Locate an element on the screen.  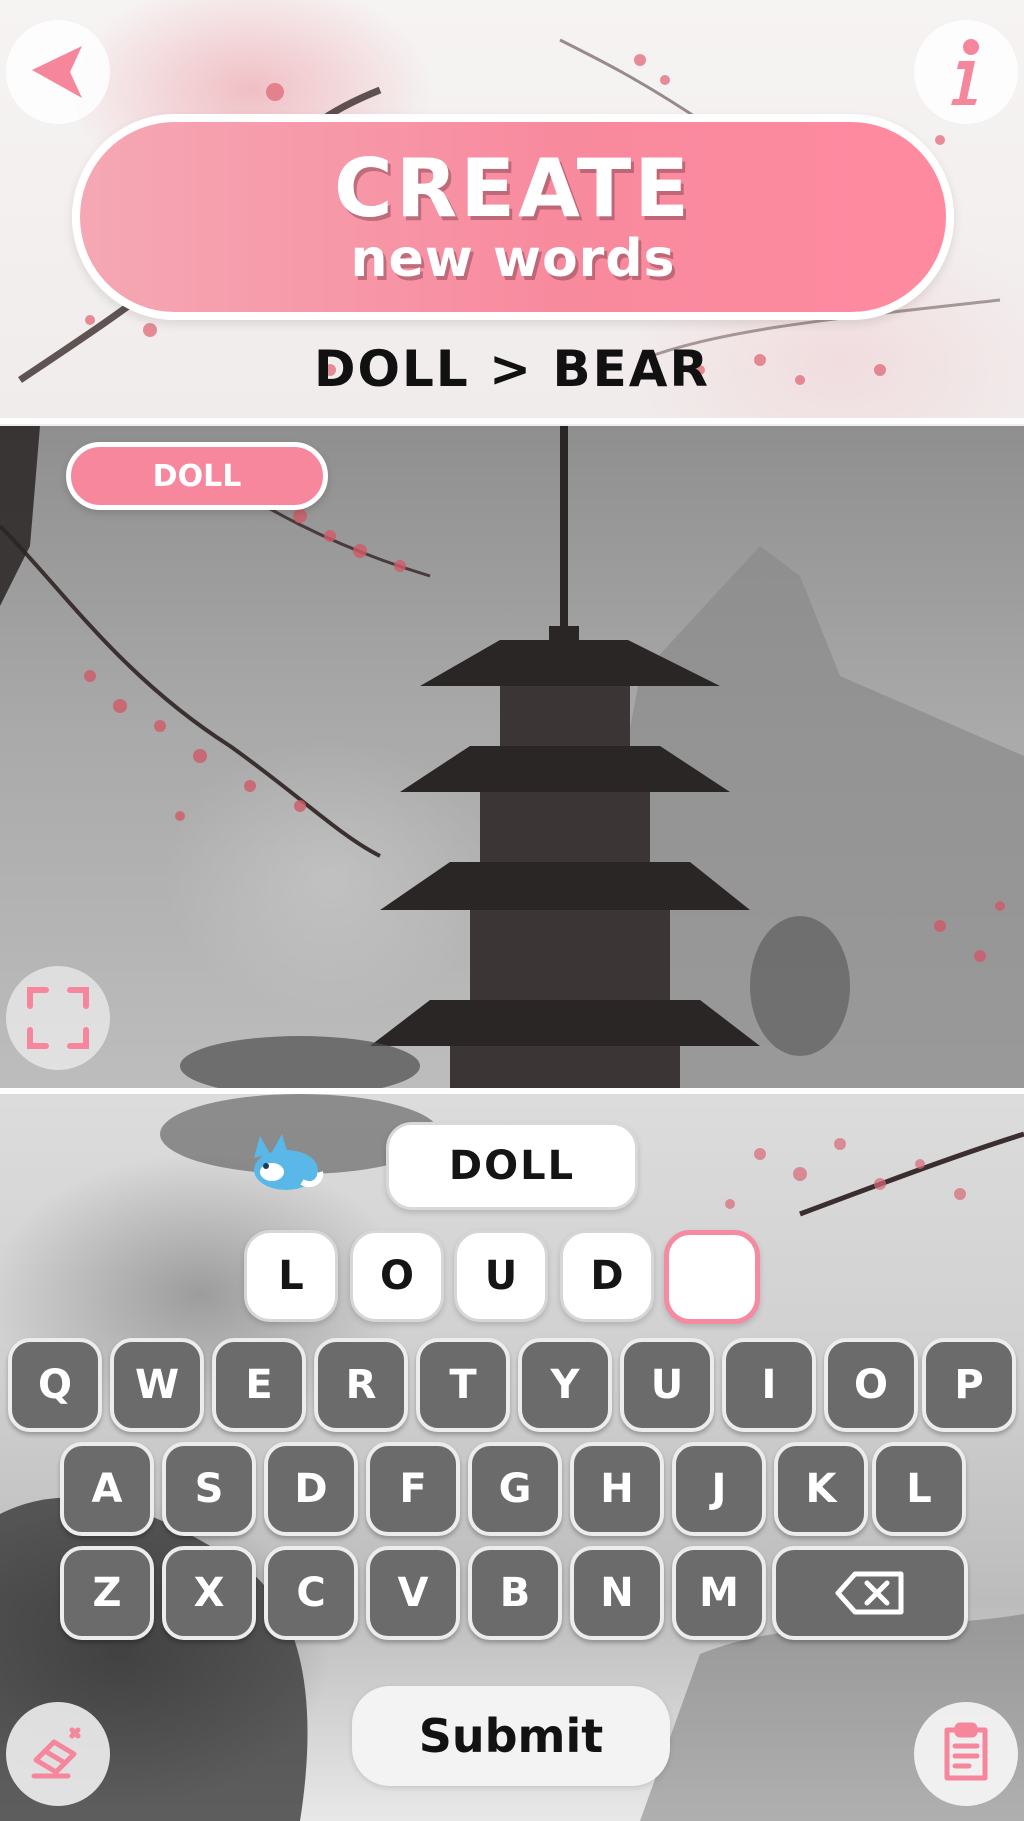
back-button is located at coordinates (58, 72).